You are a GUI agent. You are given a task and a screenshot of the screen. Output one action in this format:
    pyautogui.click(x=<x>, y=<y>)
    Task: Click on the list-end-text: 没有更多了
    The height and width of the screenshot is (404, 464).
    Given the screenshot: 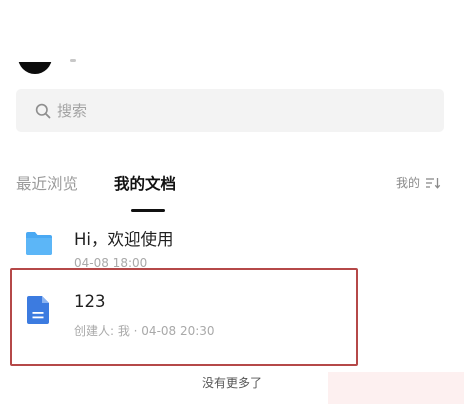 What is the action you would take?
    pyautogui.click(x=231, y=383)
    